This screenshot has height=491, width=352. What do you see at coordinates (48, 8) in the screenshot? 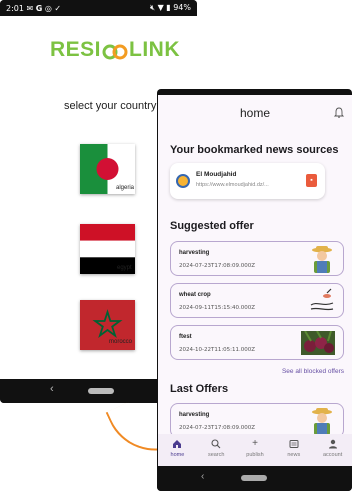
I see `instagram-icon: ◎` at bounding box center [48, 8].